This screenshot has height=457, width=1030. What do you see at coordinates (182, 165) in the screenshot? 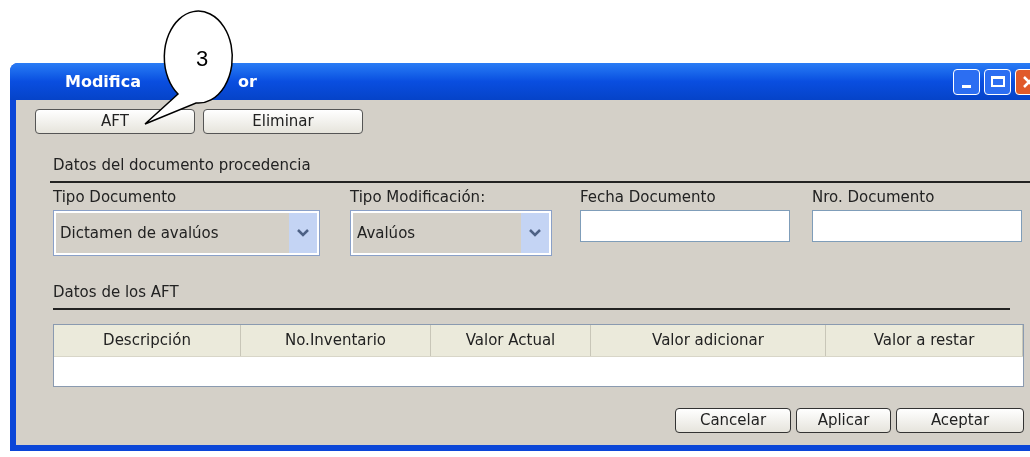
I see `section-title: Datos del documento procedencia` at bounding box center [182, 165].